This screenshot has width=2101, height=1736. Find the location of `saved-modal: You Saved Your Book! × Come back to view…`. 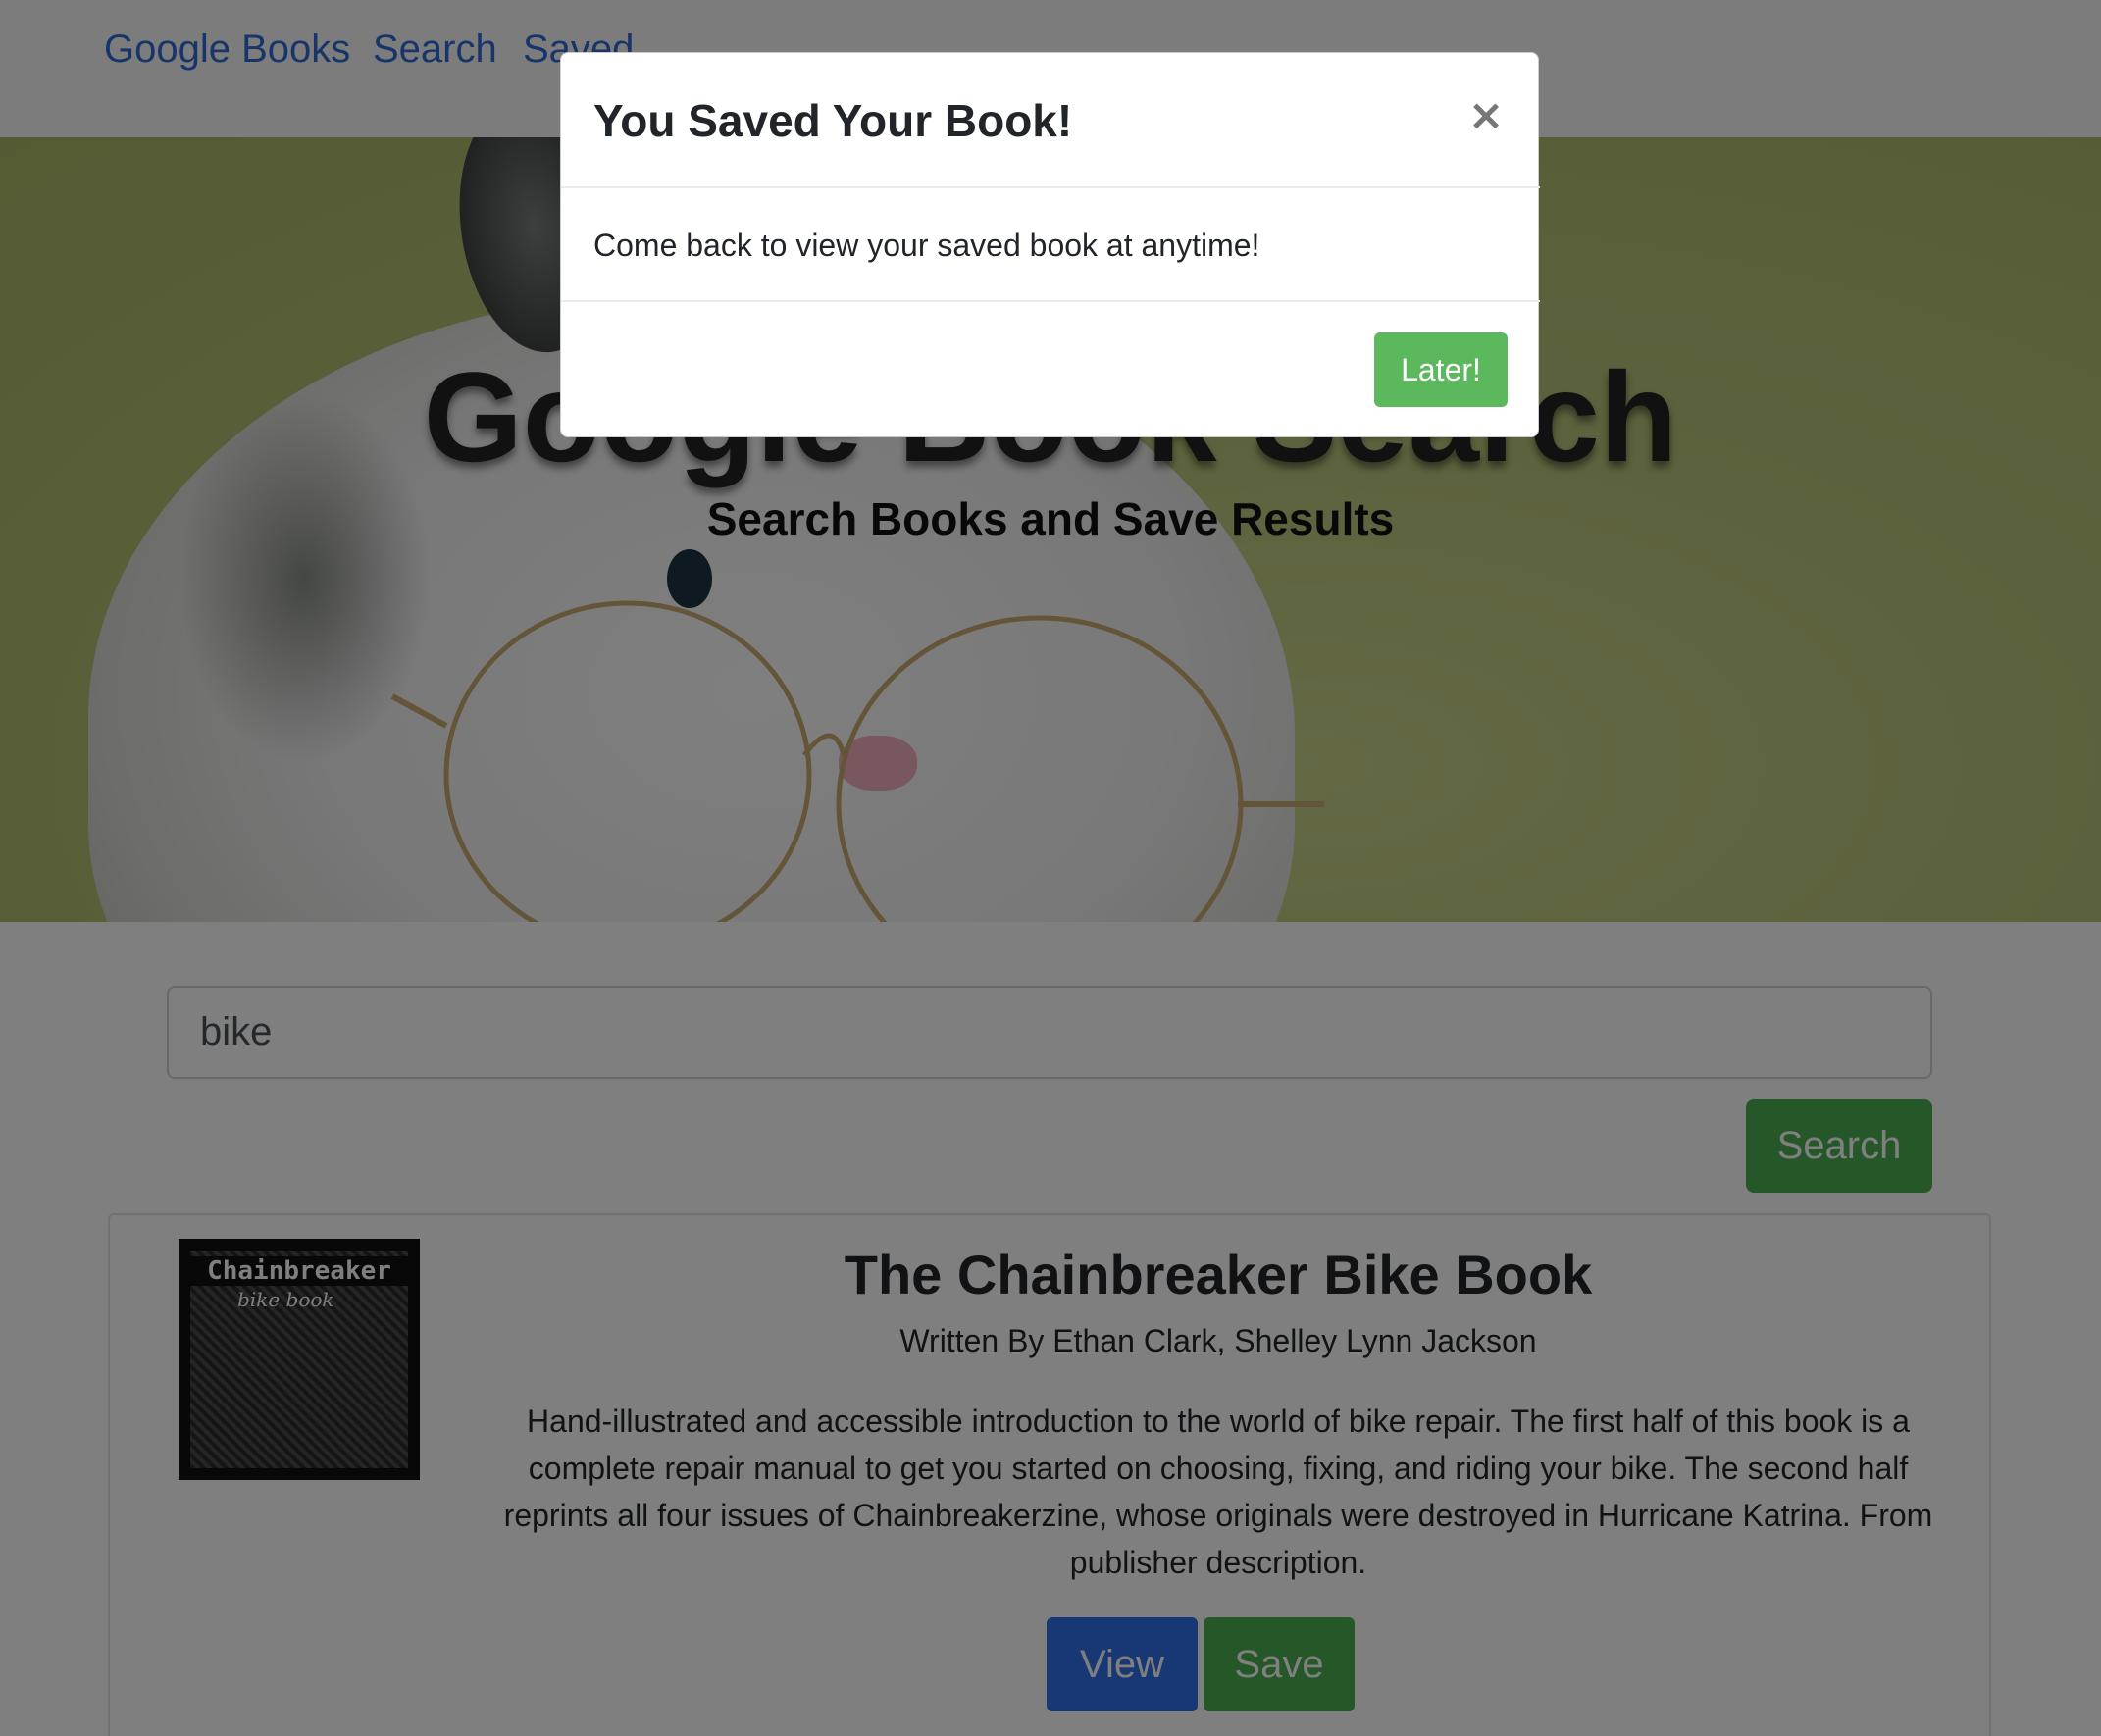

saved-modal: You Saved Your Book! × Come back to view… is located at coordinates (1050, 245).